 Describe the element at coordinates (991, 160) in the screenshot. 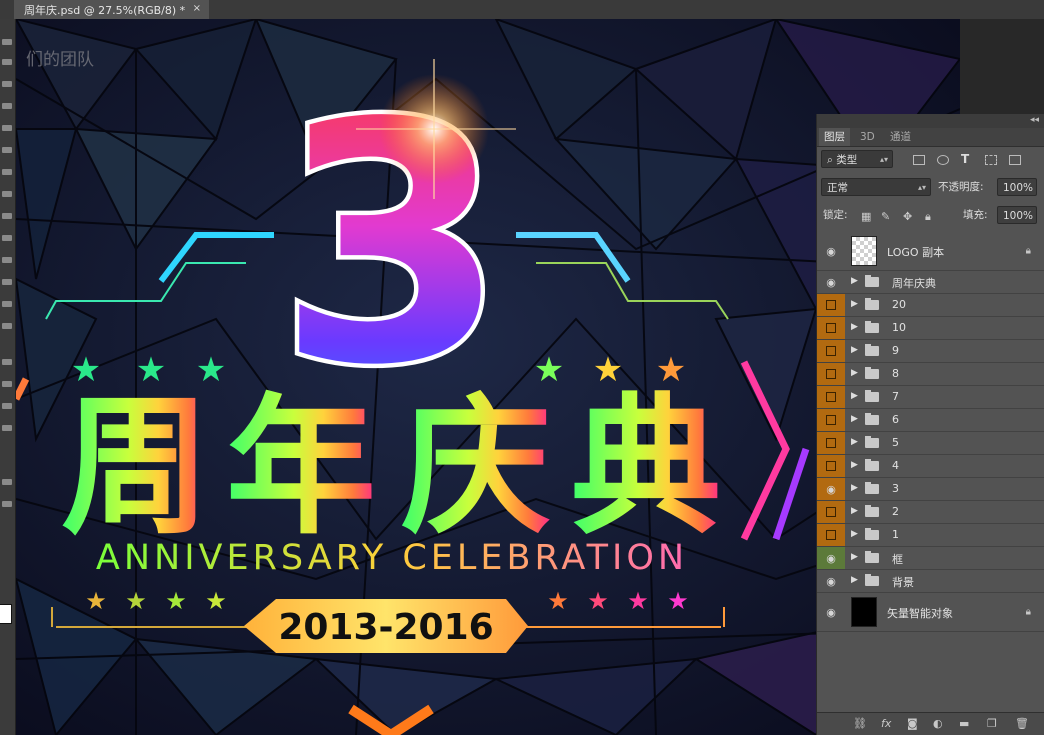

I see `filter-shape-icon` at that location.